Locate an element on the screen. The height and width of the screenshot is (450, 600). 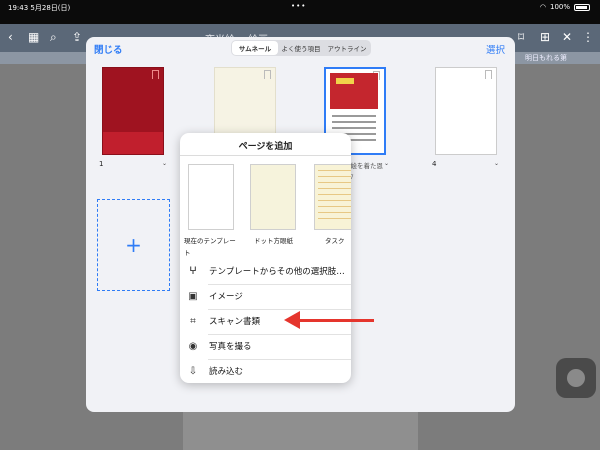
page-number-1: 1 is located at coordinates (101, 164).